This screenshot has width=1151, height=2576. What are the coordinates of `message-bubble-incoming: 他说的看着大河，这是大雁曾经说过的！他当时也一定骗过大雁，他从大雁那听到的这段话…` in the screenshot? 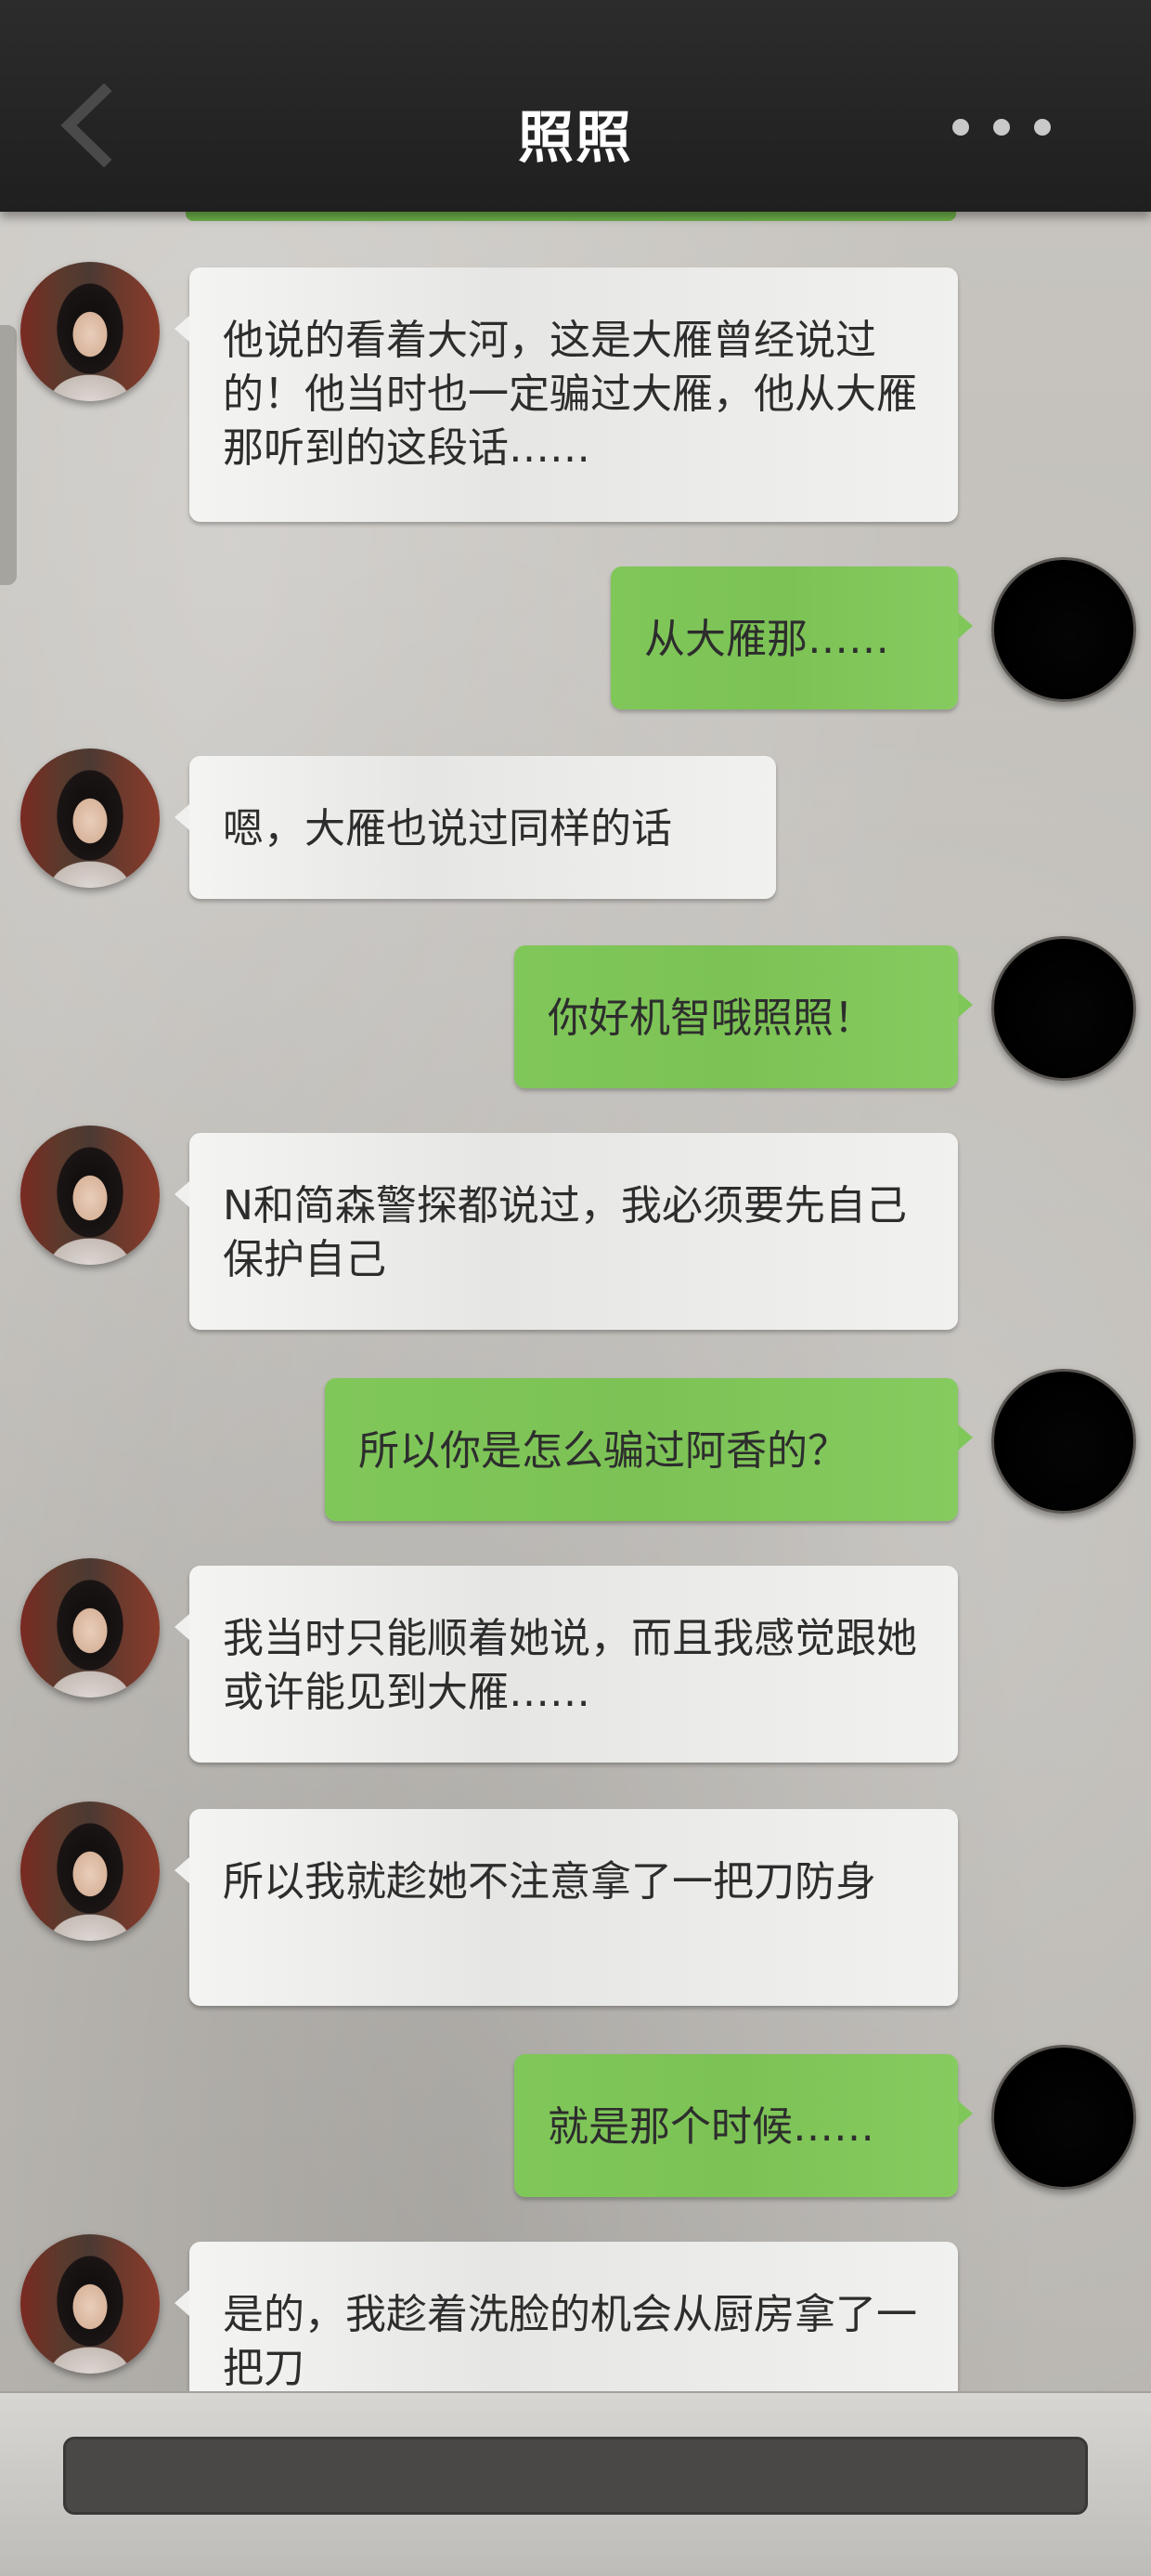 It's located at (567, 394).